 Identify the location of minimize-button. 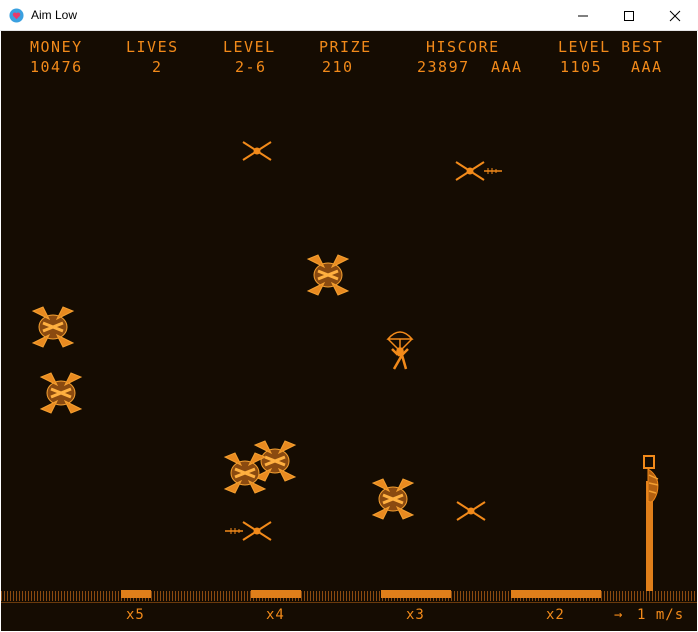
(583, 15).